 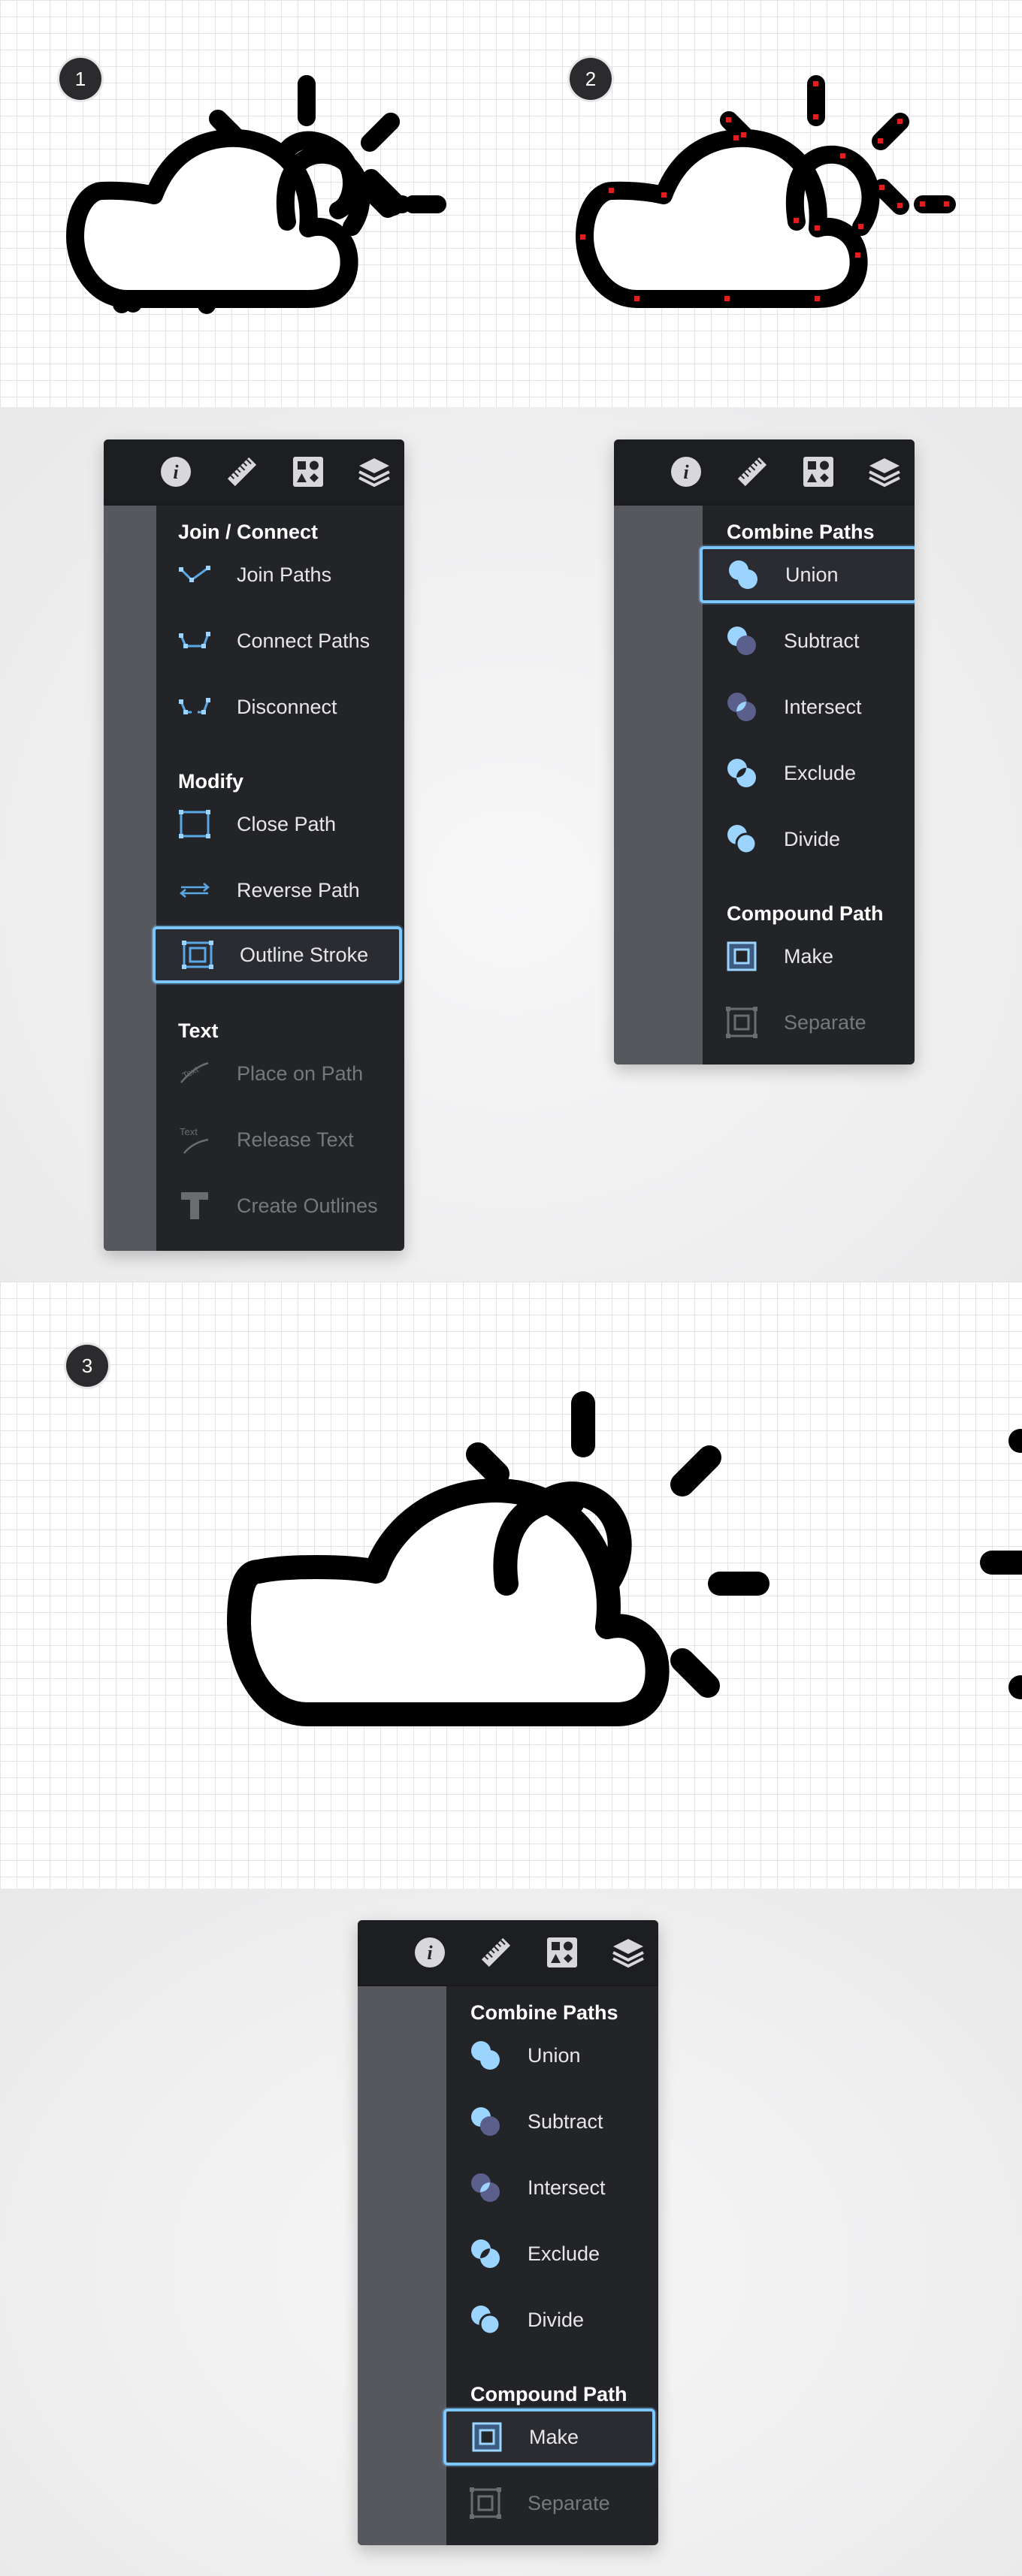 What do you see at coordinates (298, 889) in the screenshot?
I see `menu-item-label: Reverse Path` at bounding box center [298, 889].